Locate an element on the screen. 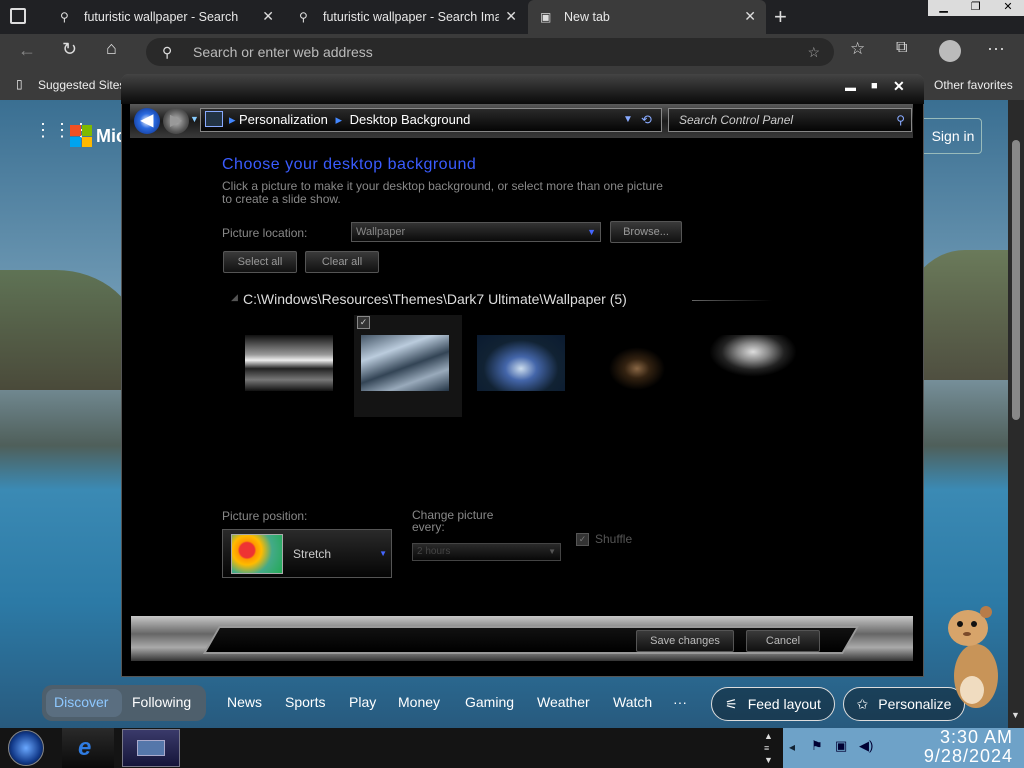  refresh-icon: ↻ is located at coordinates (69, 49).